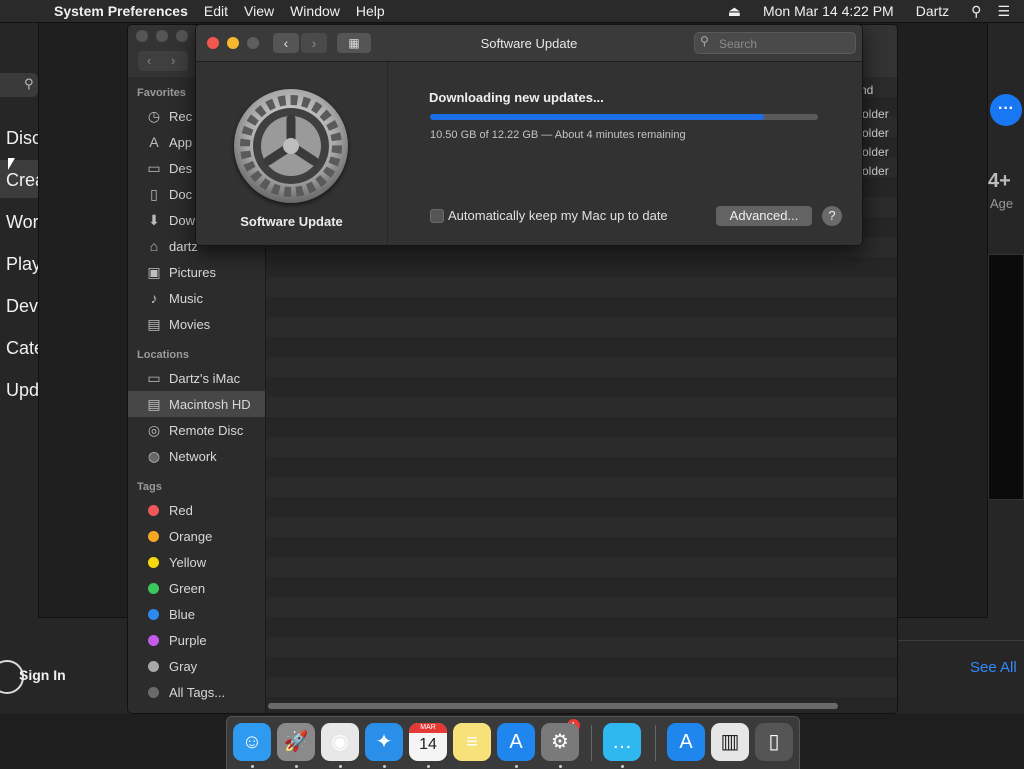 This screenshot has width=1024, height=769. Describe the element at coordinates (154, 271) in the screenshot. I see `sidebar-item-favorite-icon: ▣` at that location.